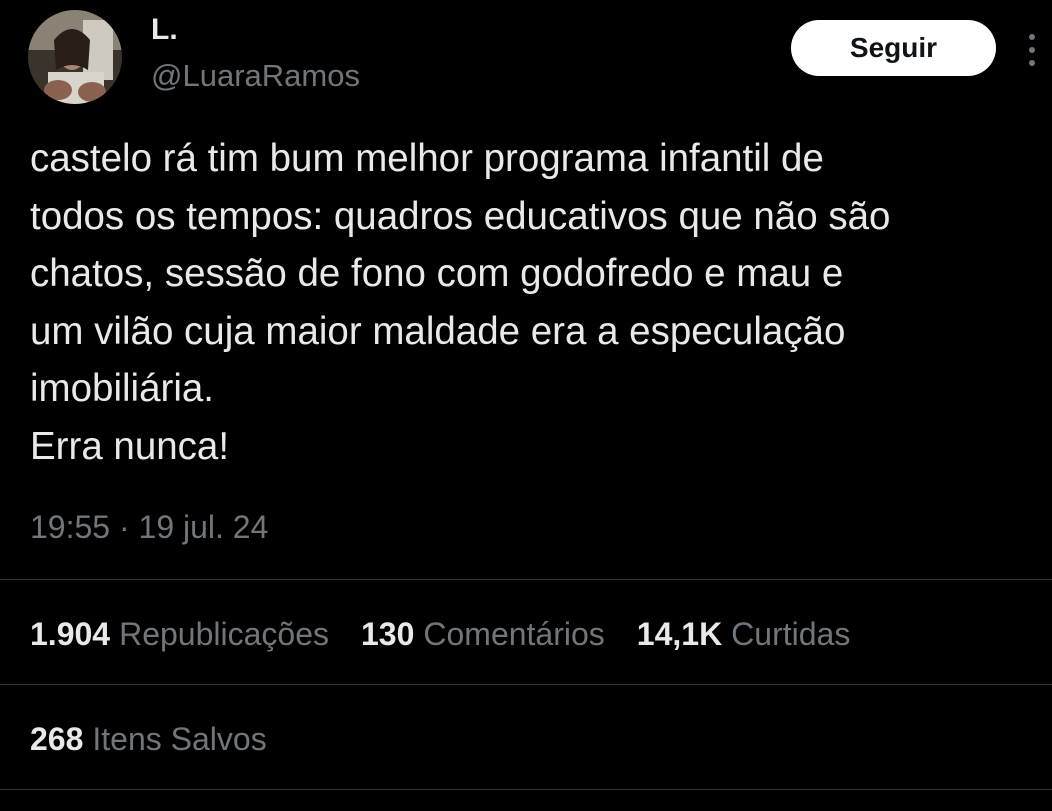  I want to click on saves-stat: 268 Itens Salvos, so click(148, 739).